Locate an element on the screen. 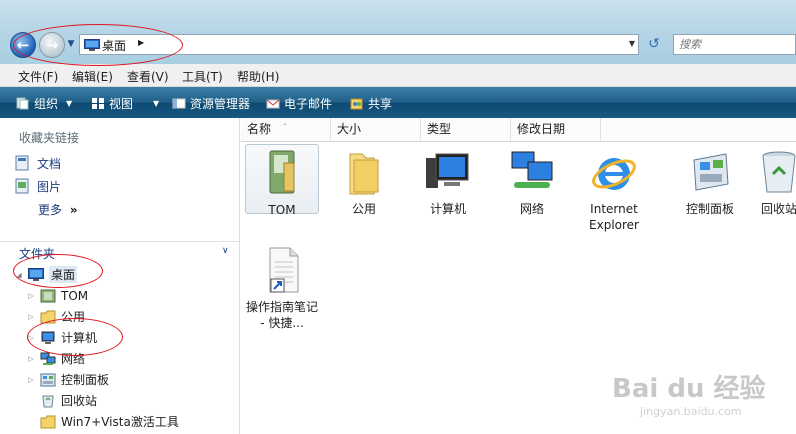 This screenshot has width=796, height=434. recycle-bin-icon is located at coordinates (775, 172).